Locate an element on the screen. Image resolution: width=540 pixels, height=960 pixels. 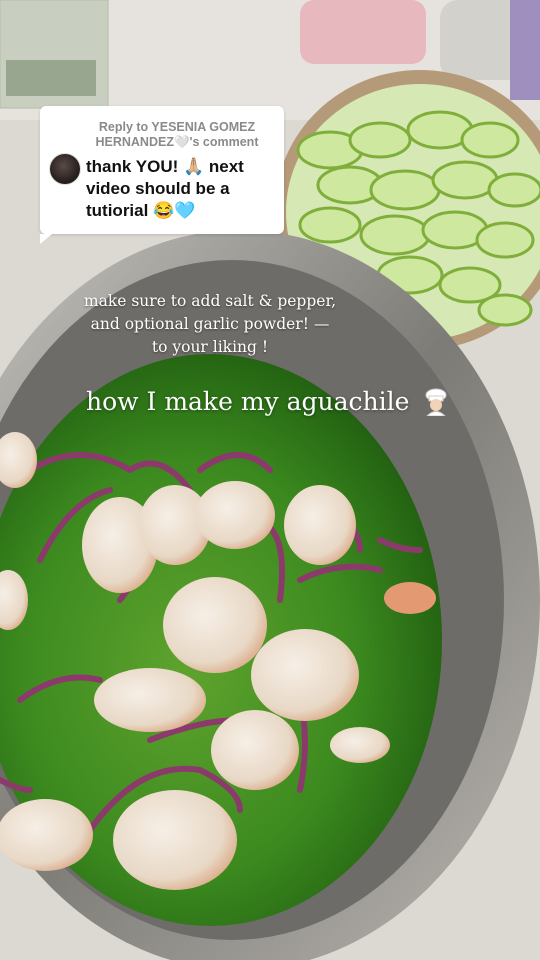
commenter-avatar is located at coordinates (65, 169).